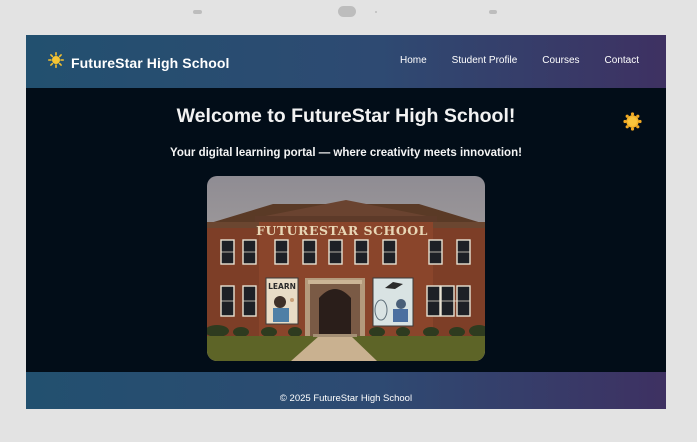  What do you see at coordinates (346, 390) in the screenshot?
I see `site-footer: © 2025 FutureStar High School` at bounding box center [346, 390].